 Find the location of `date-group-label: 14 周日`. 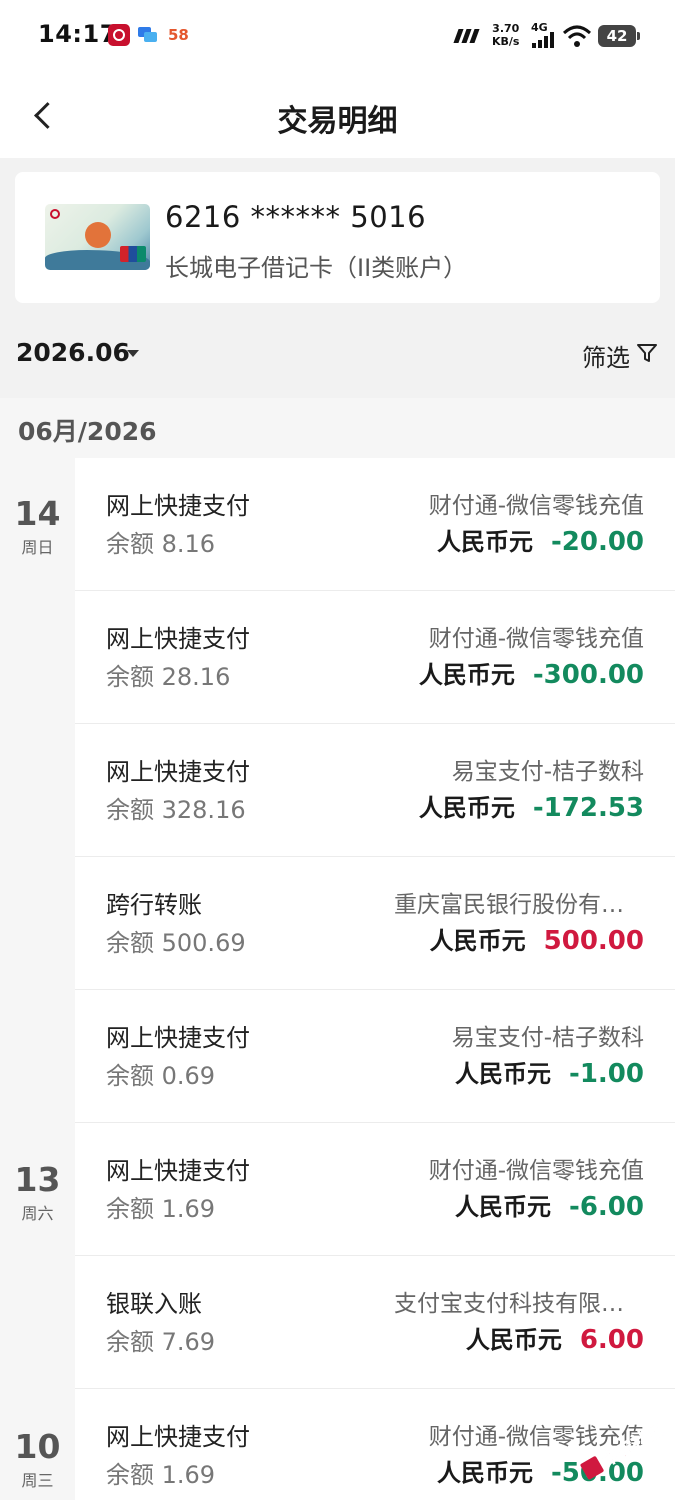

date-group-label: 14 周日 is located at coordinates (37, 527).